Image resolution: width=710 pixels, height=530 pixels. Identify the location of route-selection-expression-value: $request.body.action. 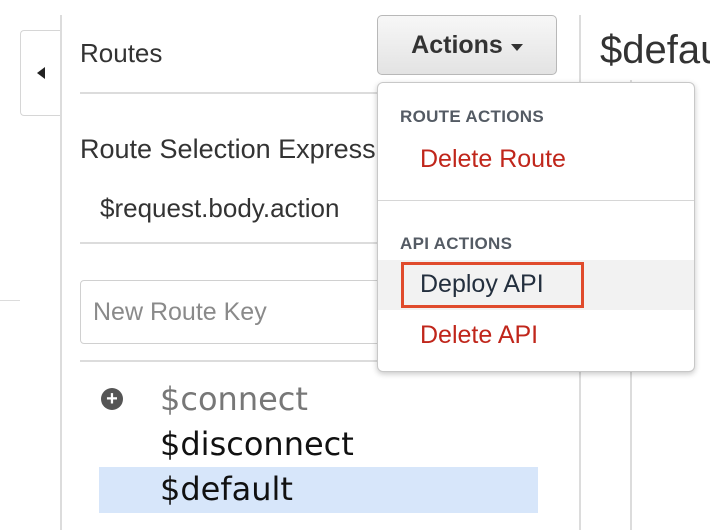
(219, 208).